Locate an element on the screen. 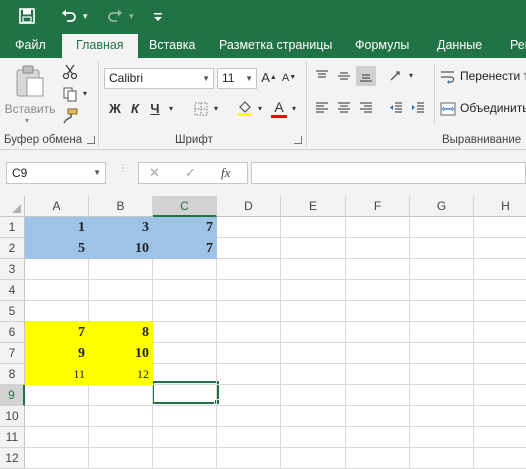 The image size is (526, 469). cell-e9 is located at coordinates (313, 395).